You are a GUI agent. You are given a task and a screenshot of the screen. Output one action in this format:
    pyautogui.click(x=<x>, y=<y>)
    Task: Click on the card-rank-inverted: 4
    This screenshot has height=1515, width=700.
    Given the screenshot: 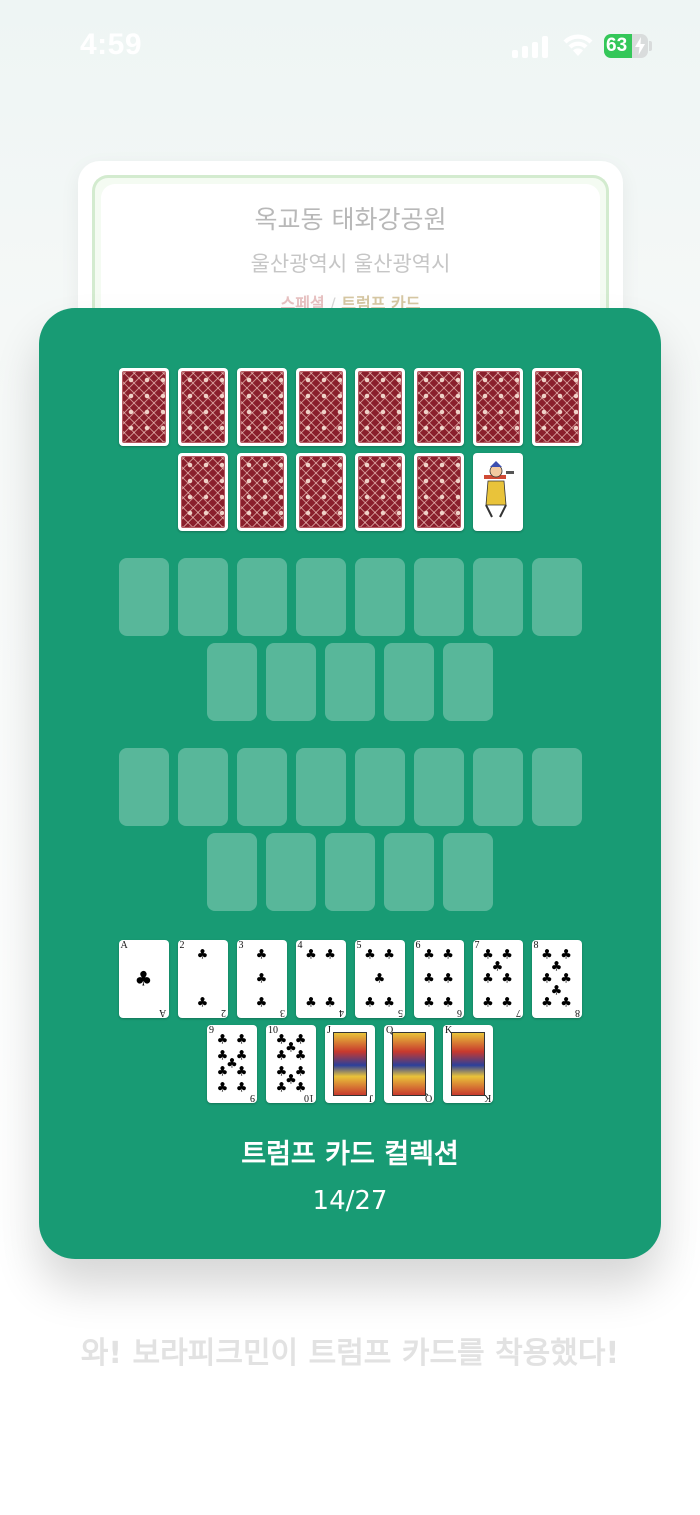 What is the action you would take?
    pyautogui.click(x=341, y=1012)
    